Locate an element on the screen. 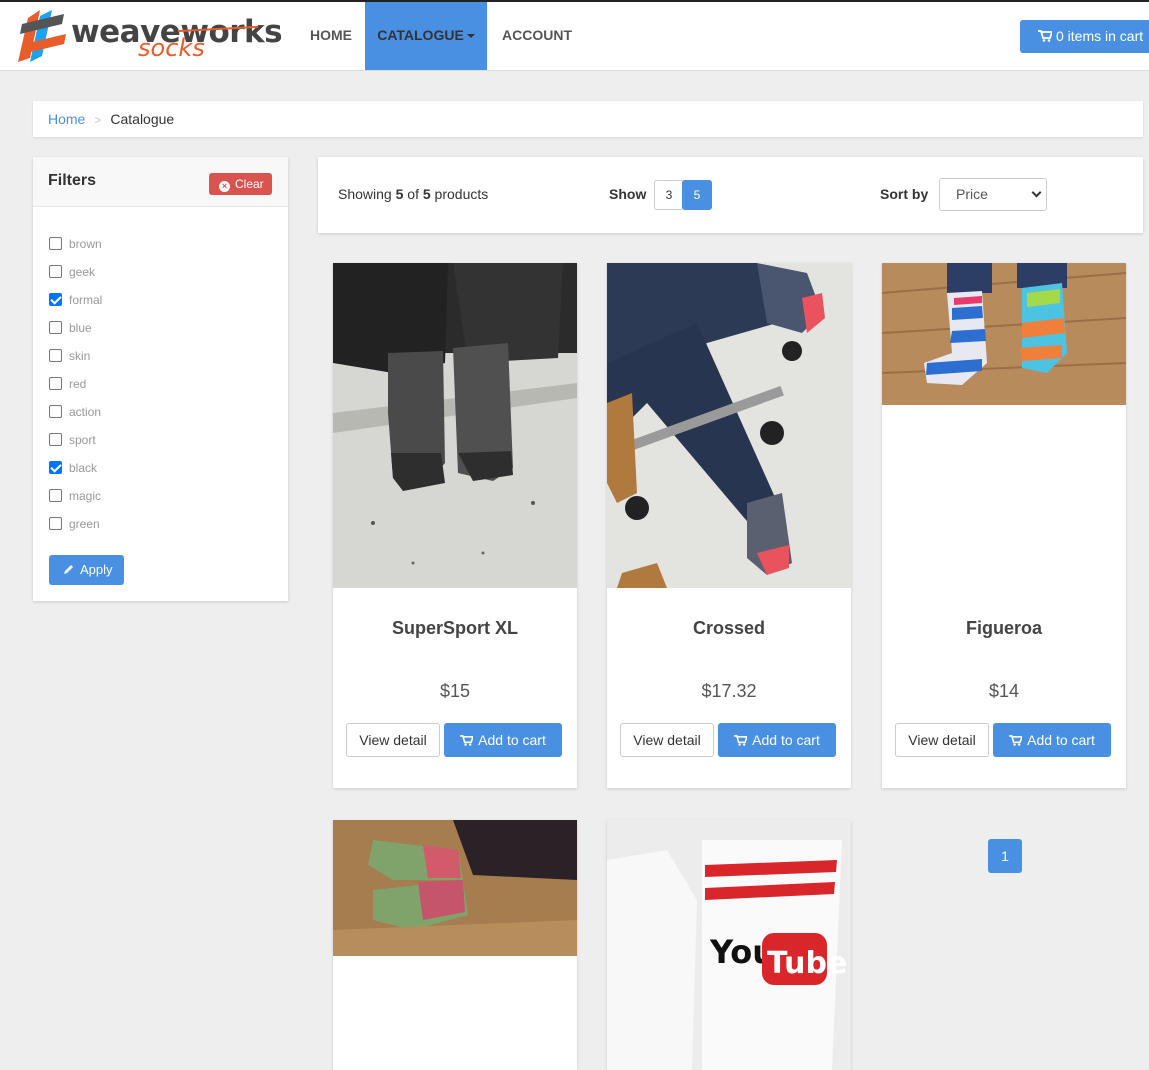 This screenshot has height=1070, width=1149. nav-catalogue-label: CATALOGUE is located at coordinates (420, 35).